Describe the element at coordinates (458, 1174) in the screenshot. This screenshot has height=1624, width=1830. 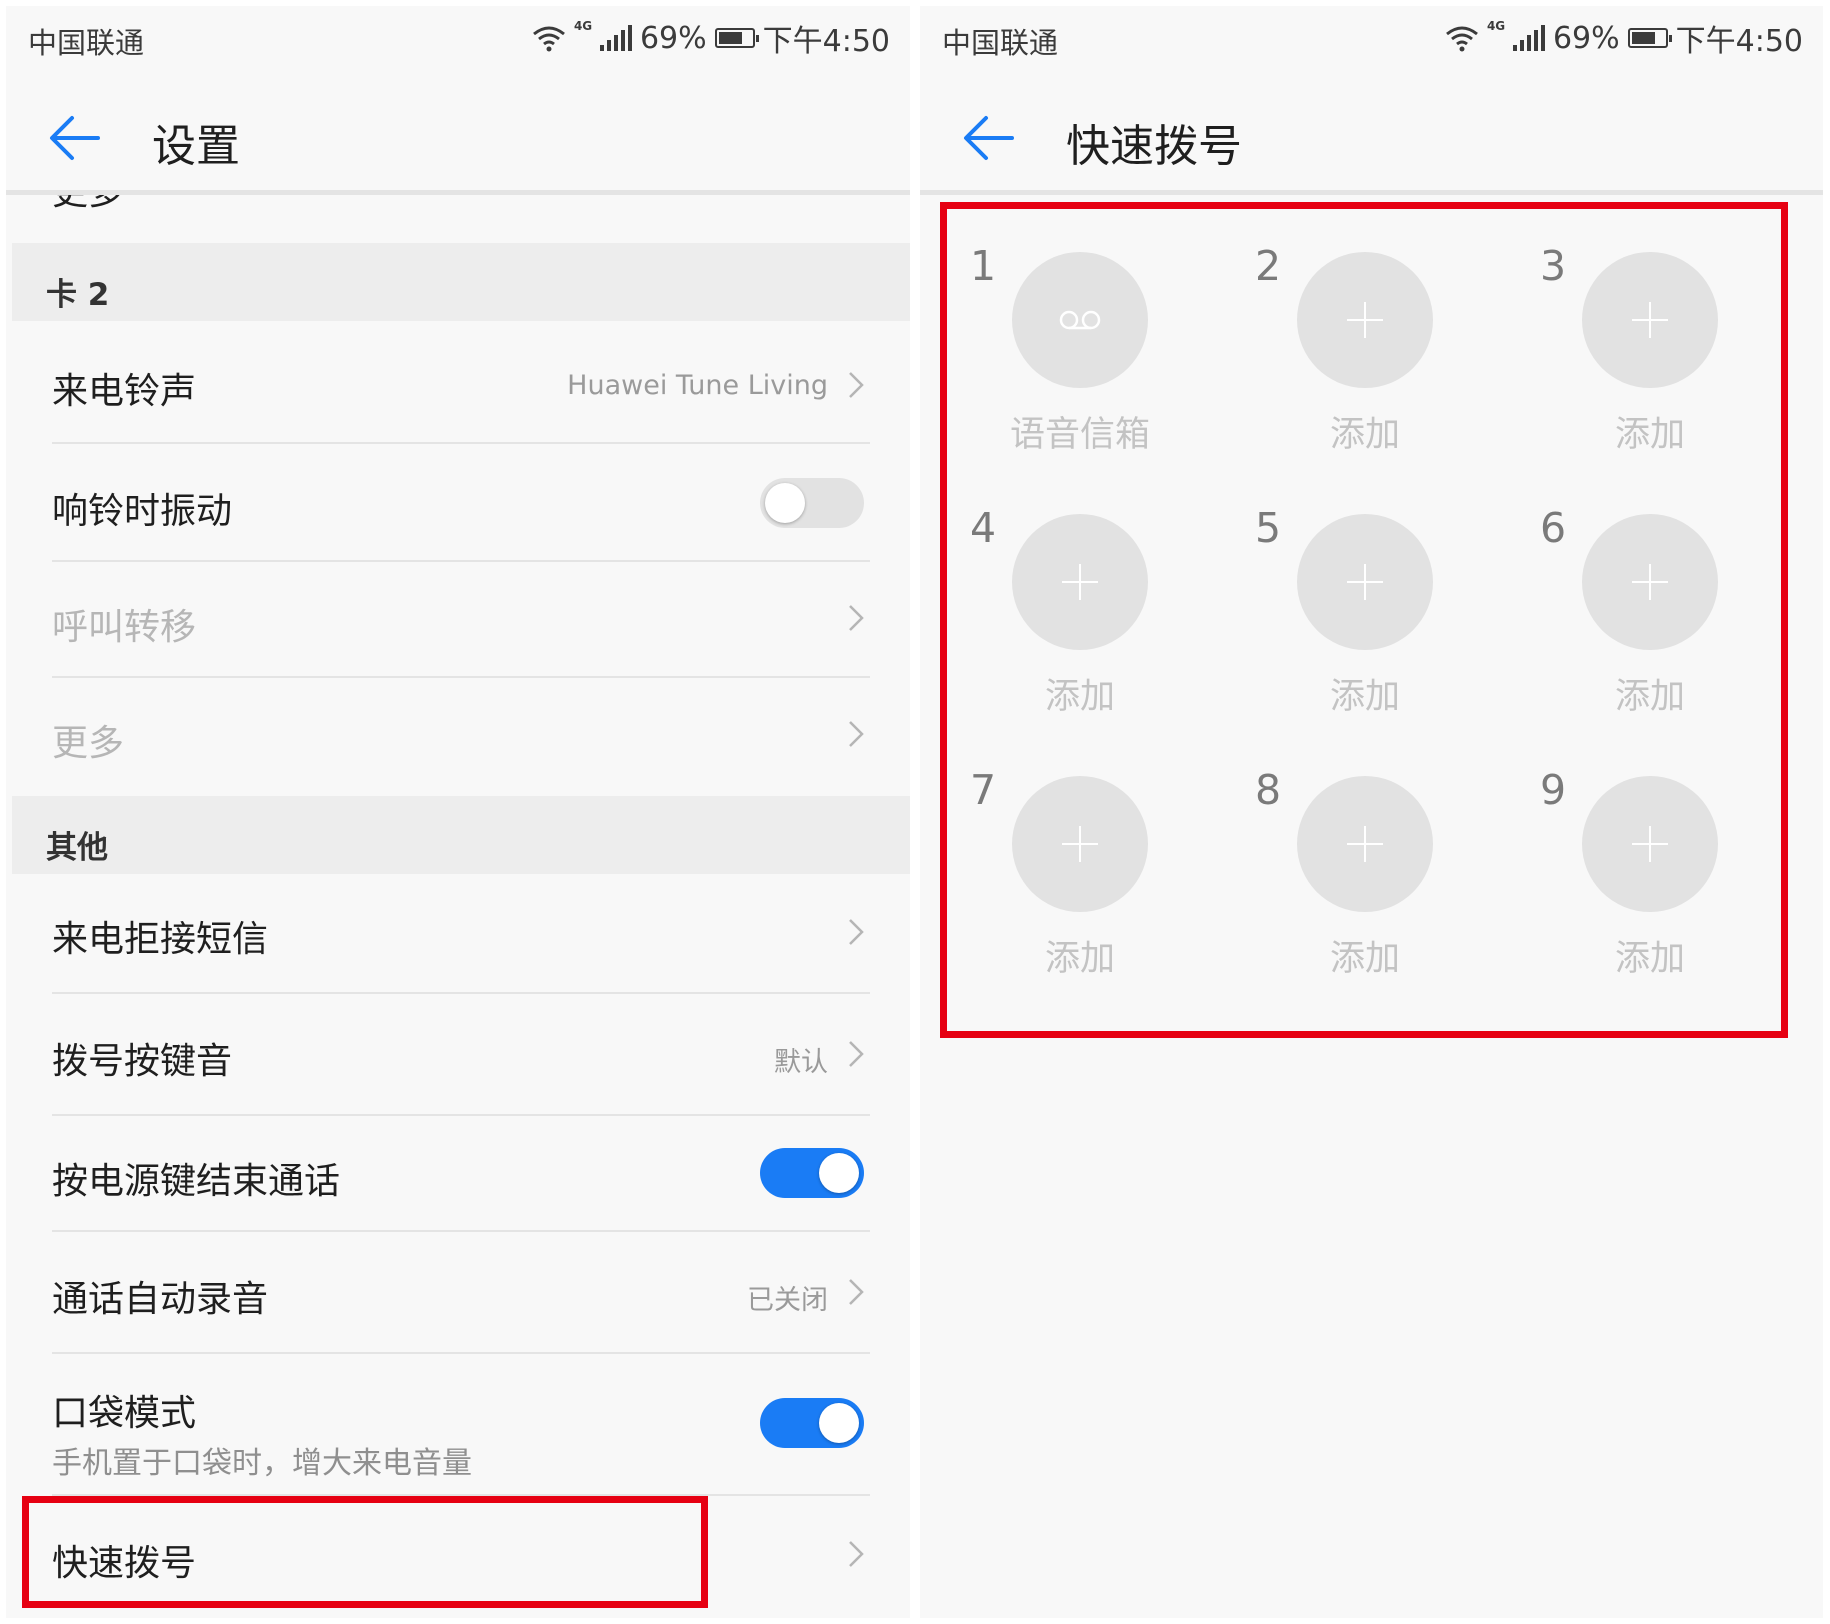
I see `power-end-call-item: 按电源键结束通话` at that location.